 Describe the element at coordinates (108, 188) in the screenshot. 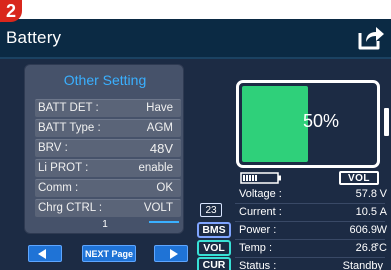

I see `setting-row-comm: Comm : OK` at that location.